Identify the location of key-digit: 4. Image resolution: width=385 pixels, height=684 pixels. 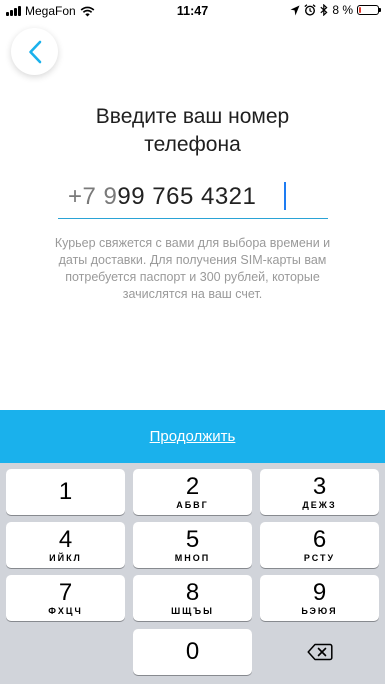
(65, 539).